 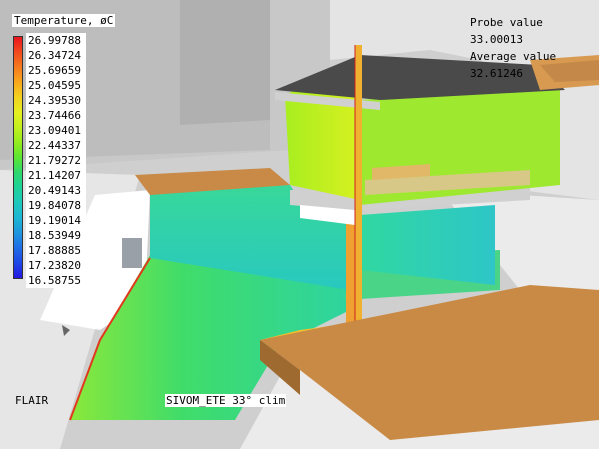 I want to click on average-value: 32.61246, so click(x=496, y=73).